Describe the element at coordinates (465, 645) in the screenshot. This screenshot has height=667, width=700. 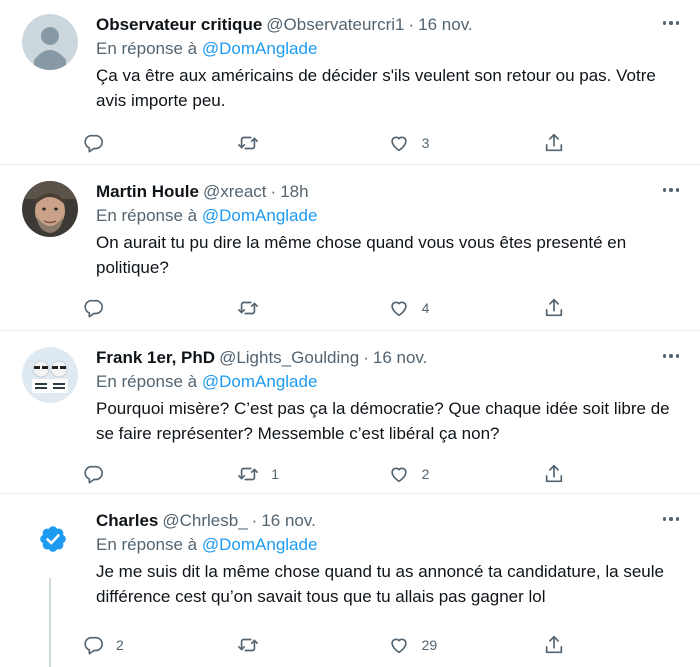
I see `like-button: 29` at that location.